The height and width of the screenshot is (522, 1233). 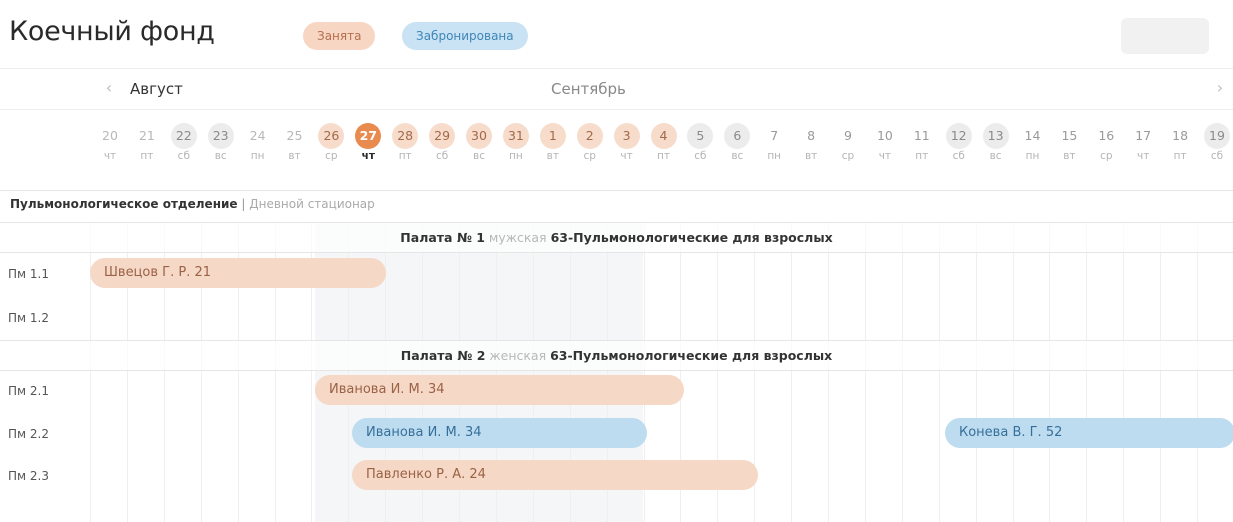 I want to click on day-number: 31, so click(x=515, y=136).